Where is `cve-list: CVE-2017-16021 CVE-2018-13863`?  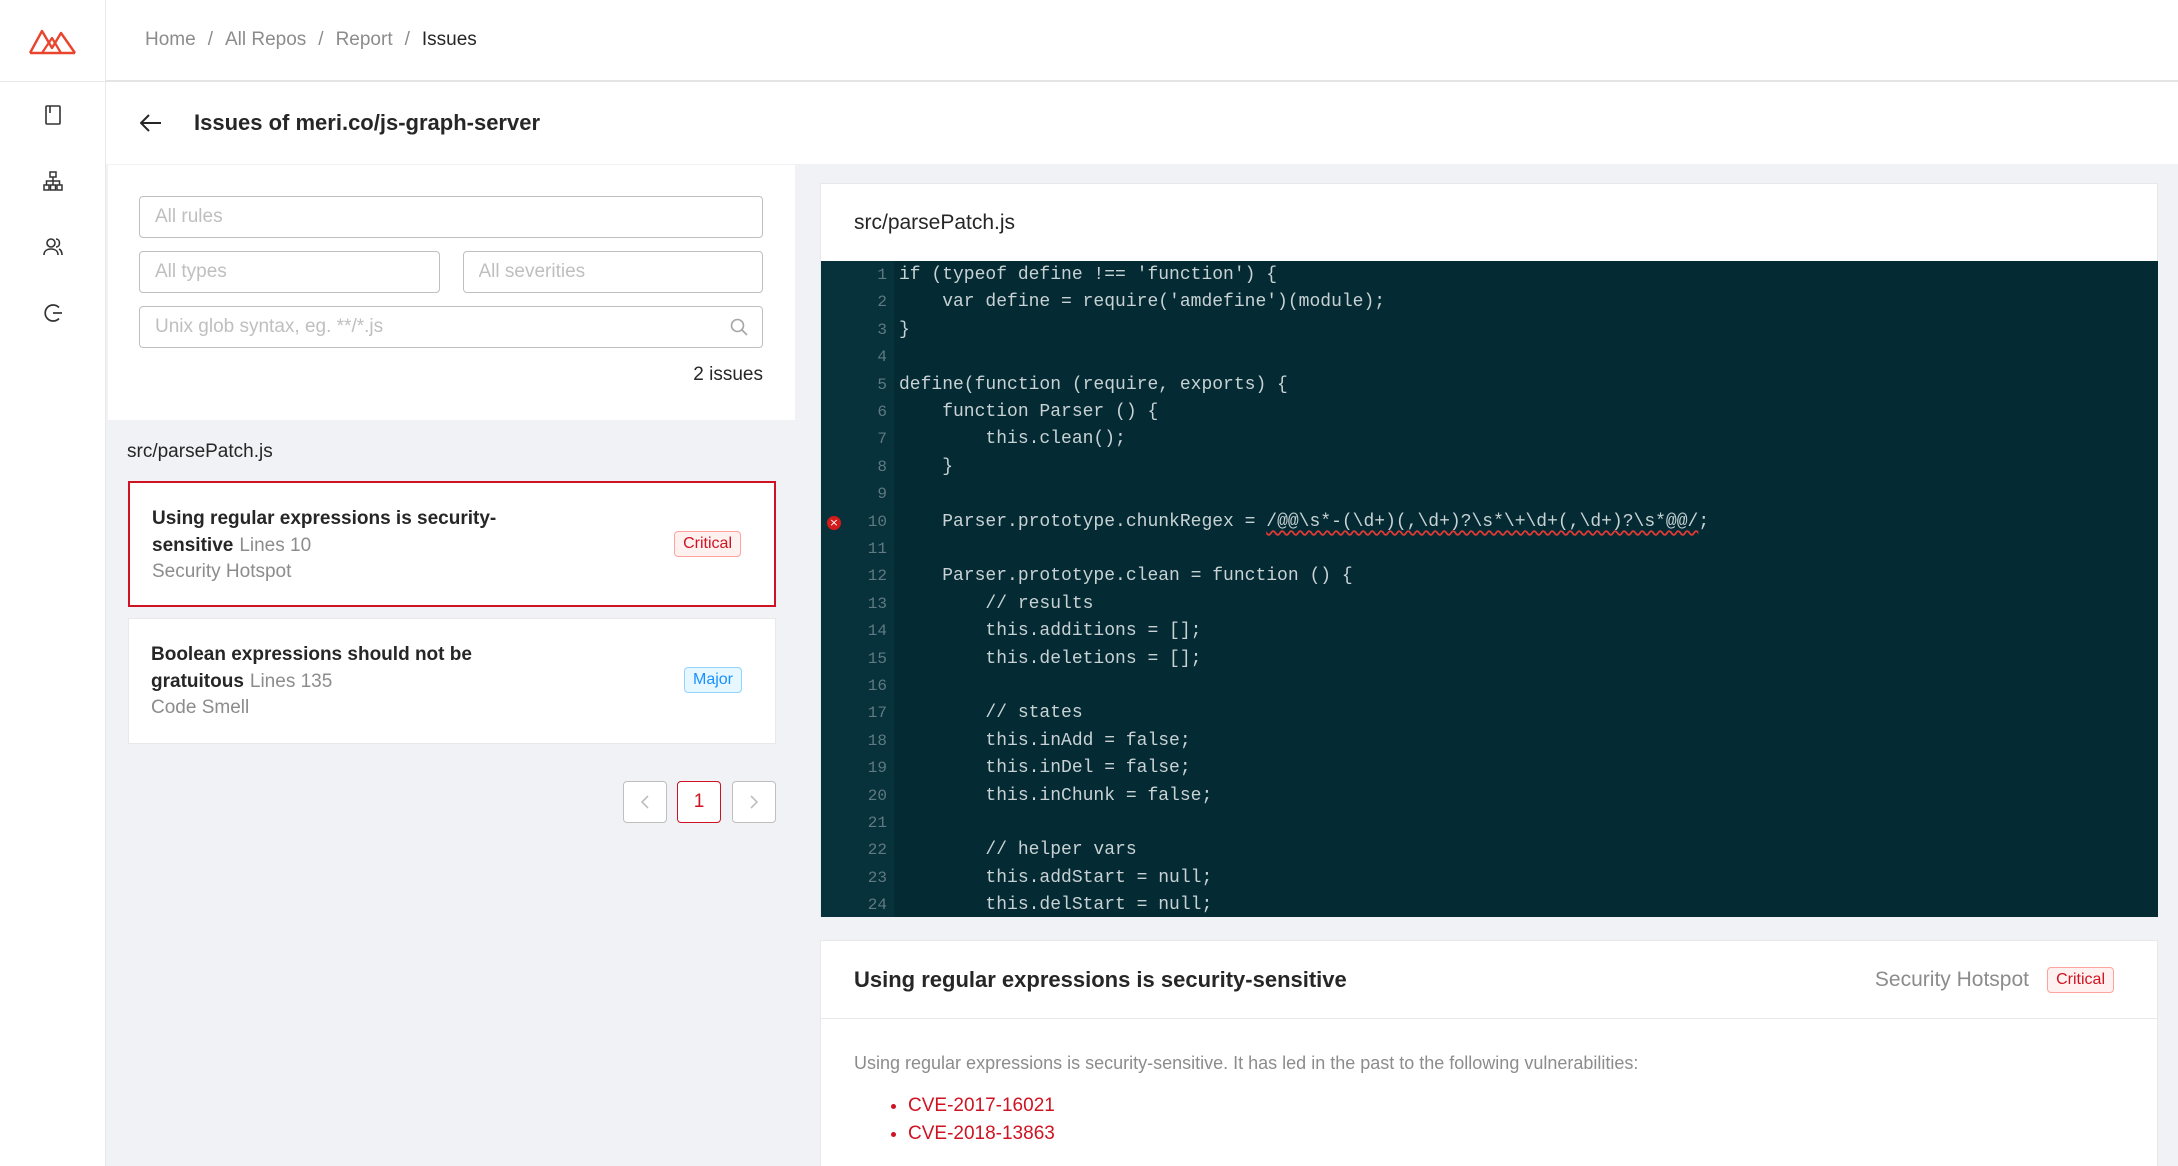 cve-list: CVE-2017-16021 CVE-2018-13863 is located at coordinates (1489, 1120).